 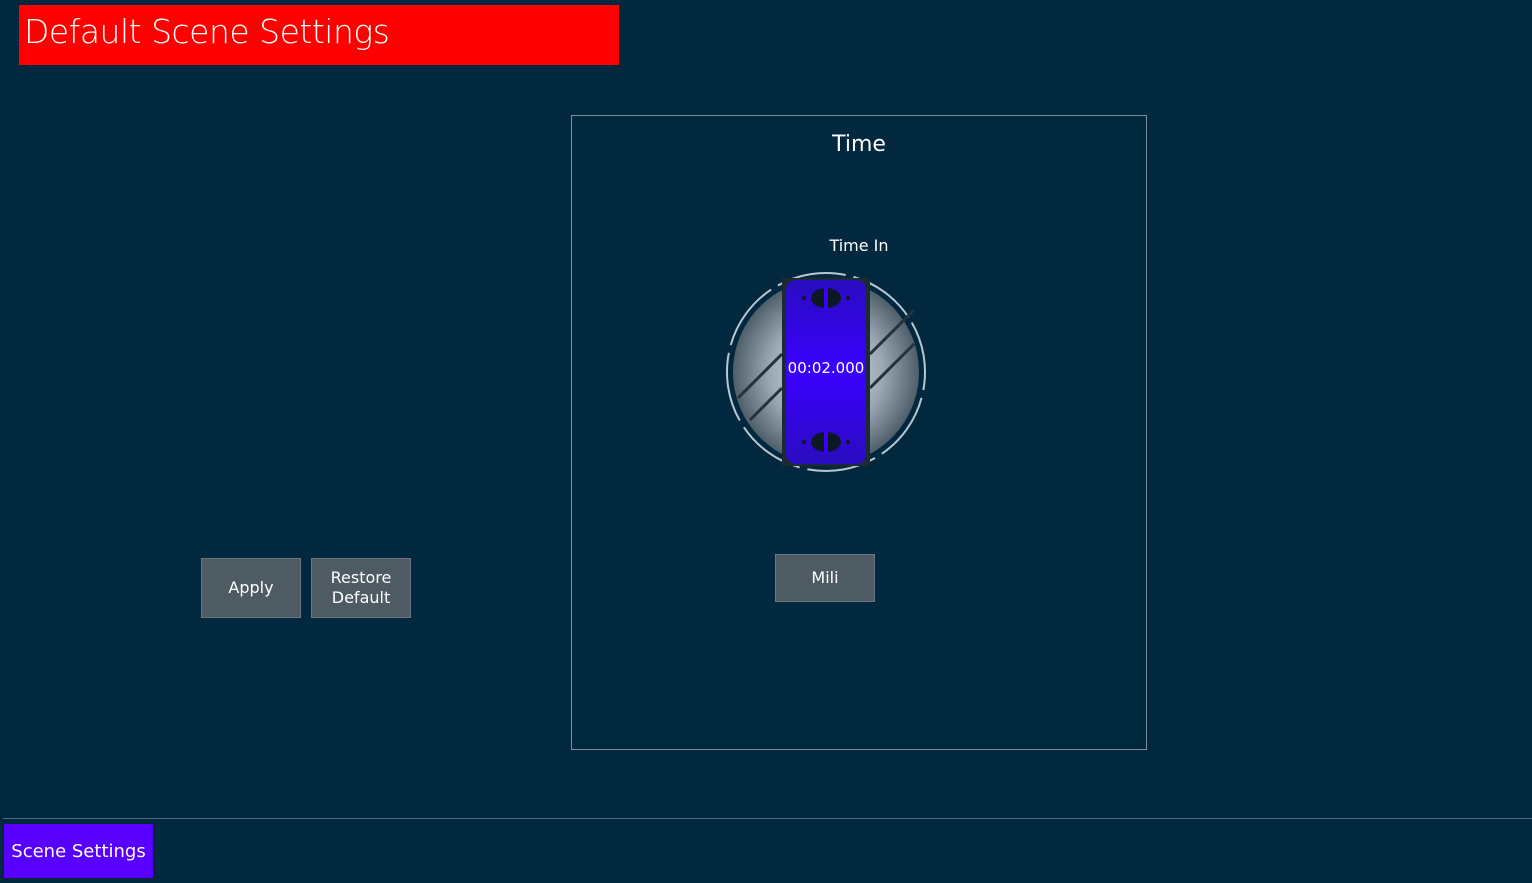 I want to click on time-in-label: Time In, so click(x=859, y=245).